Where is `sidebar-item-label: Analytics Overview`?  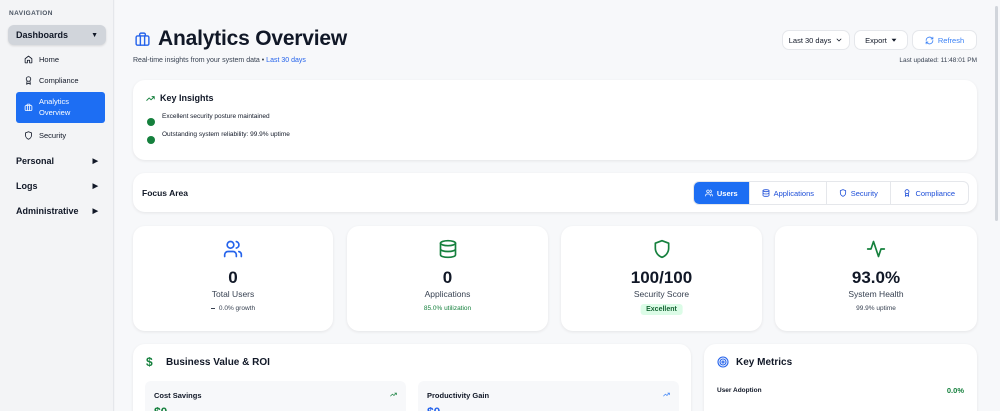 sidebar-item-label: Analytics Overview is located at coordinates (55, 107).